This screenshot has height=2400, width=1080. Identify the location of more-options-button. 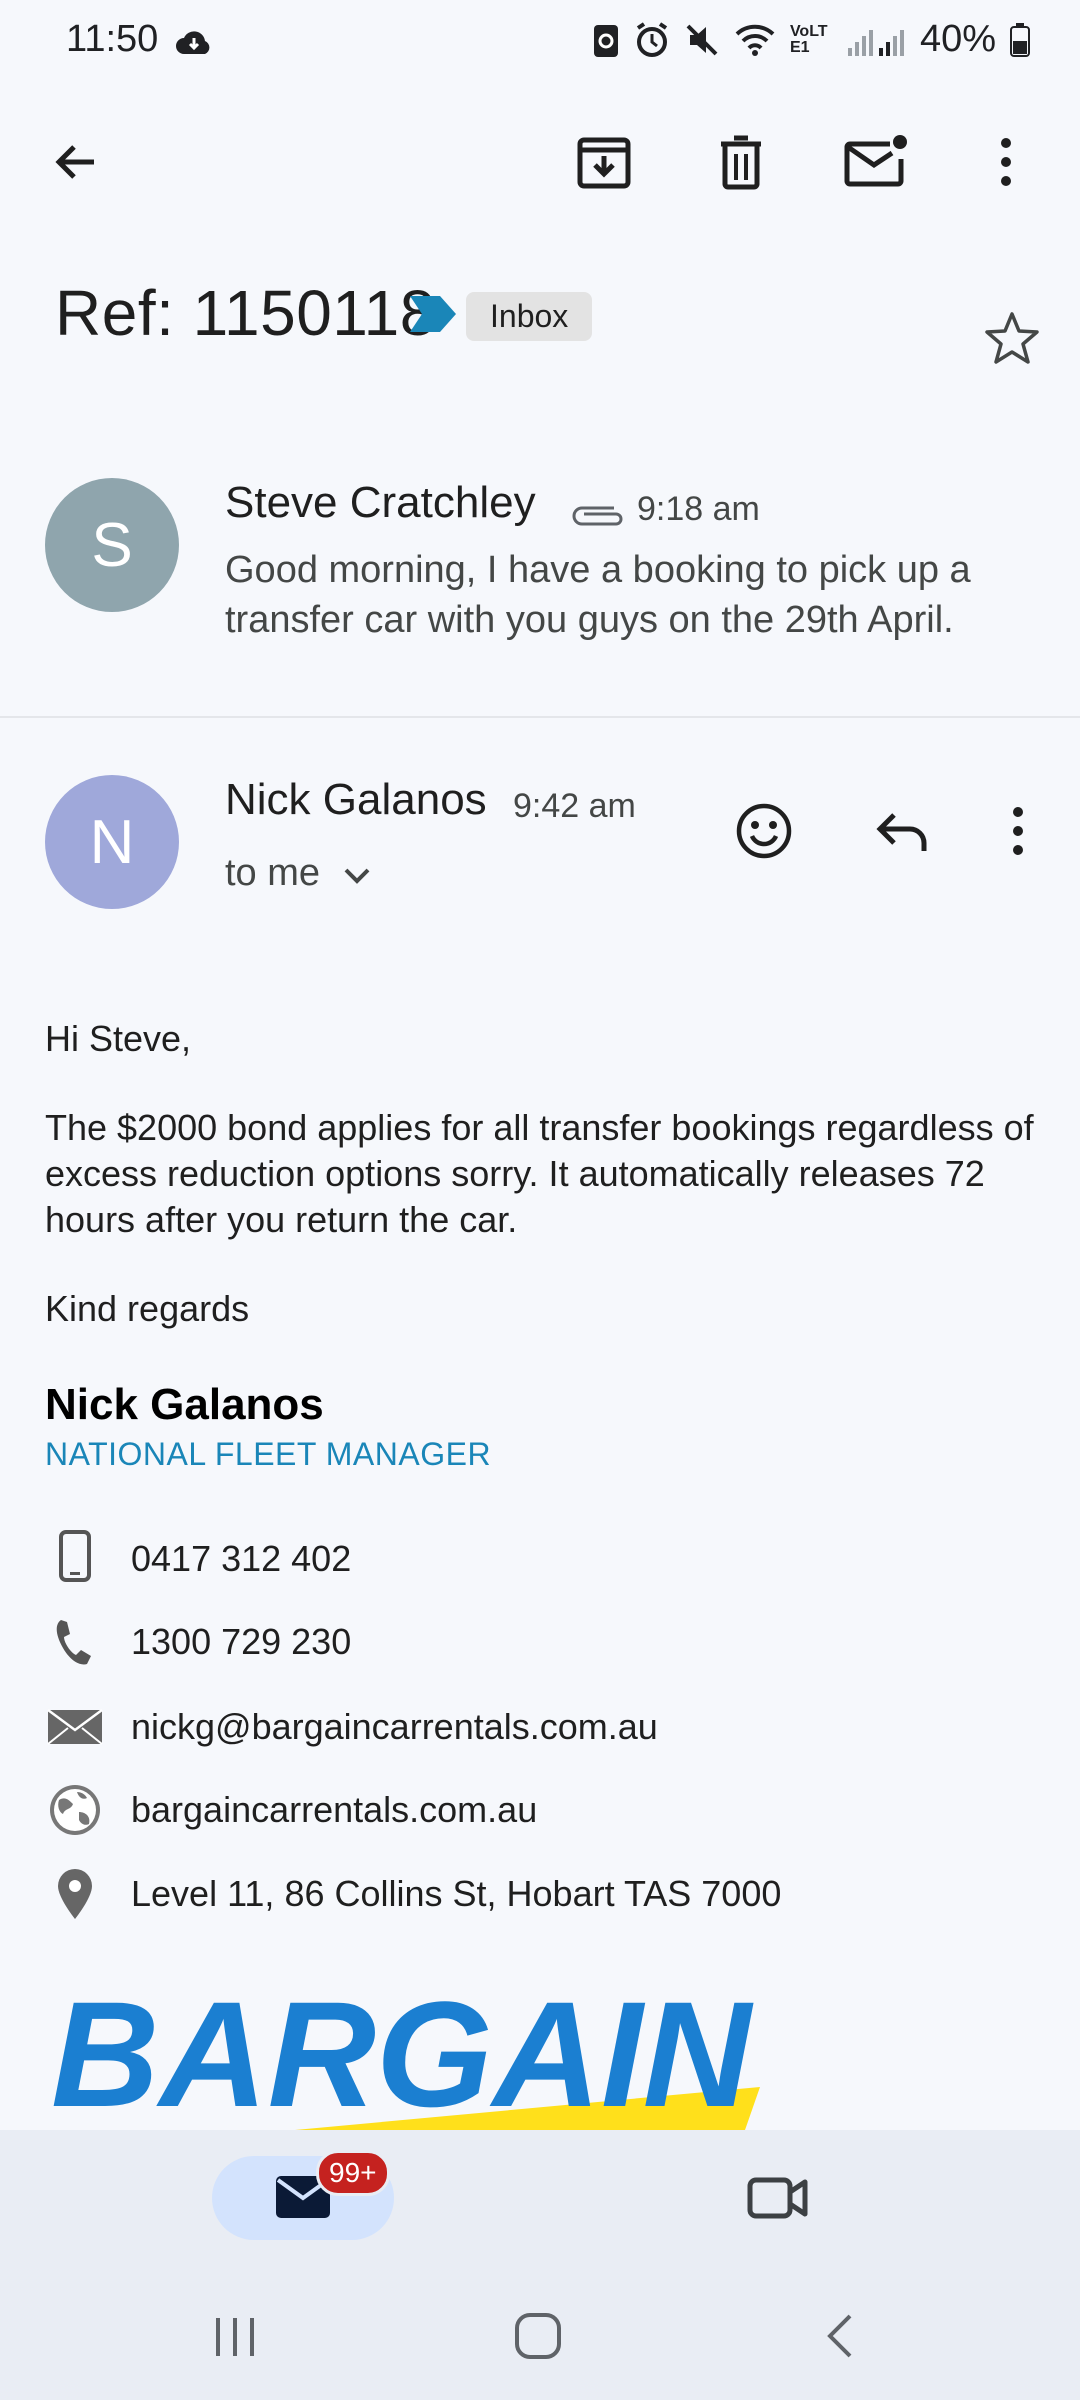
(1006, 162).